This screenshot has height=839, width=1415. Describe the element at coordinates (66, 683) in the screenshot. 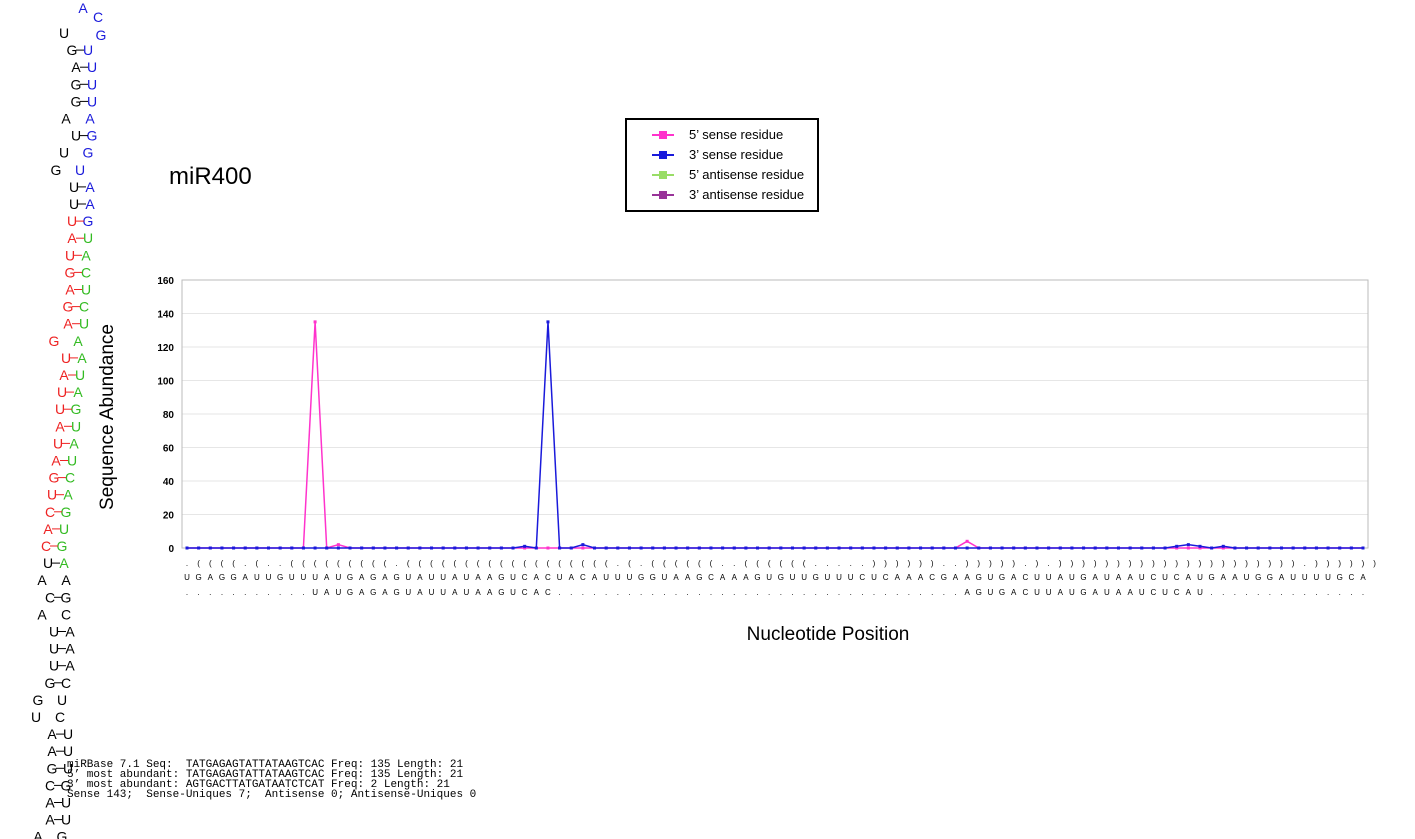

I see `hairpin-base: C` at that location.